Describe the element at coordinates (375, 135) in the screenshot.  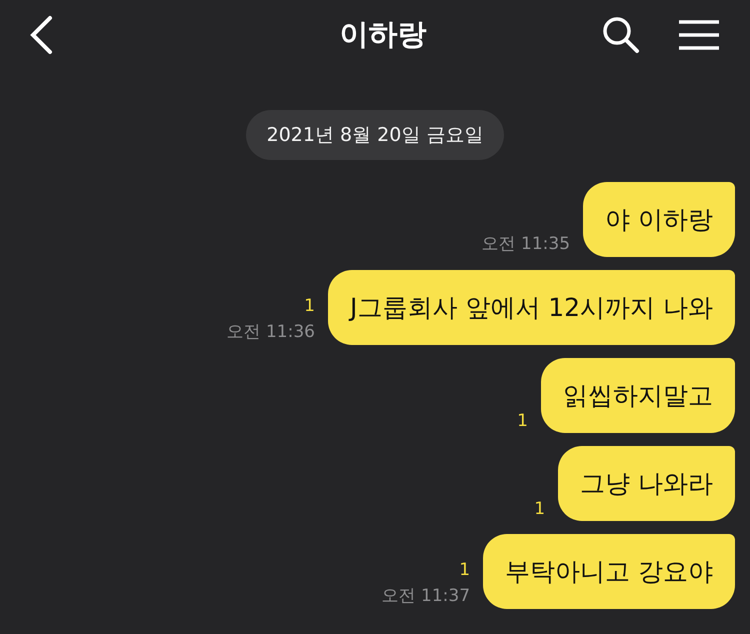
I see `date-divider: 2021년 8월 20일 금요일` at that location.